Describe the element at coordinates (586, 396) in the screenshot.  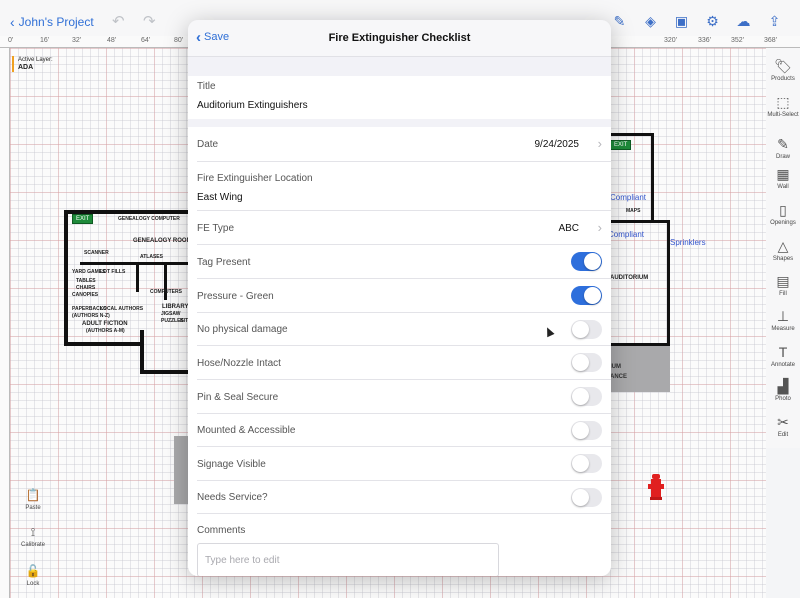
I see `pin-seal-toggle` at that location.